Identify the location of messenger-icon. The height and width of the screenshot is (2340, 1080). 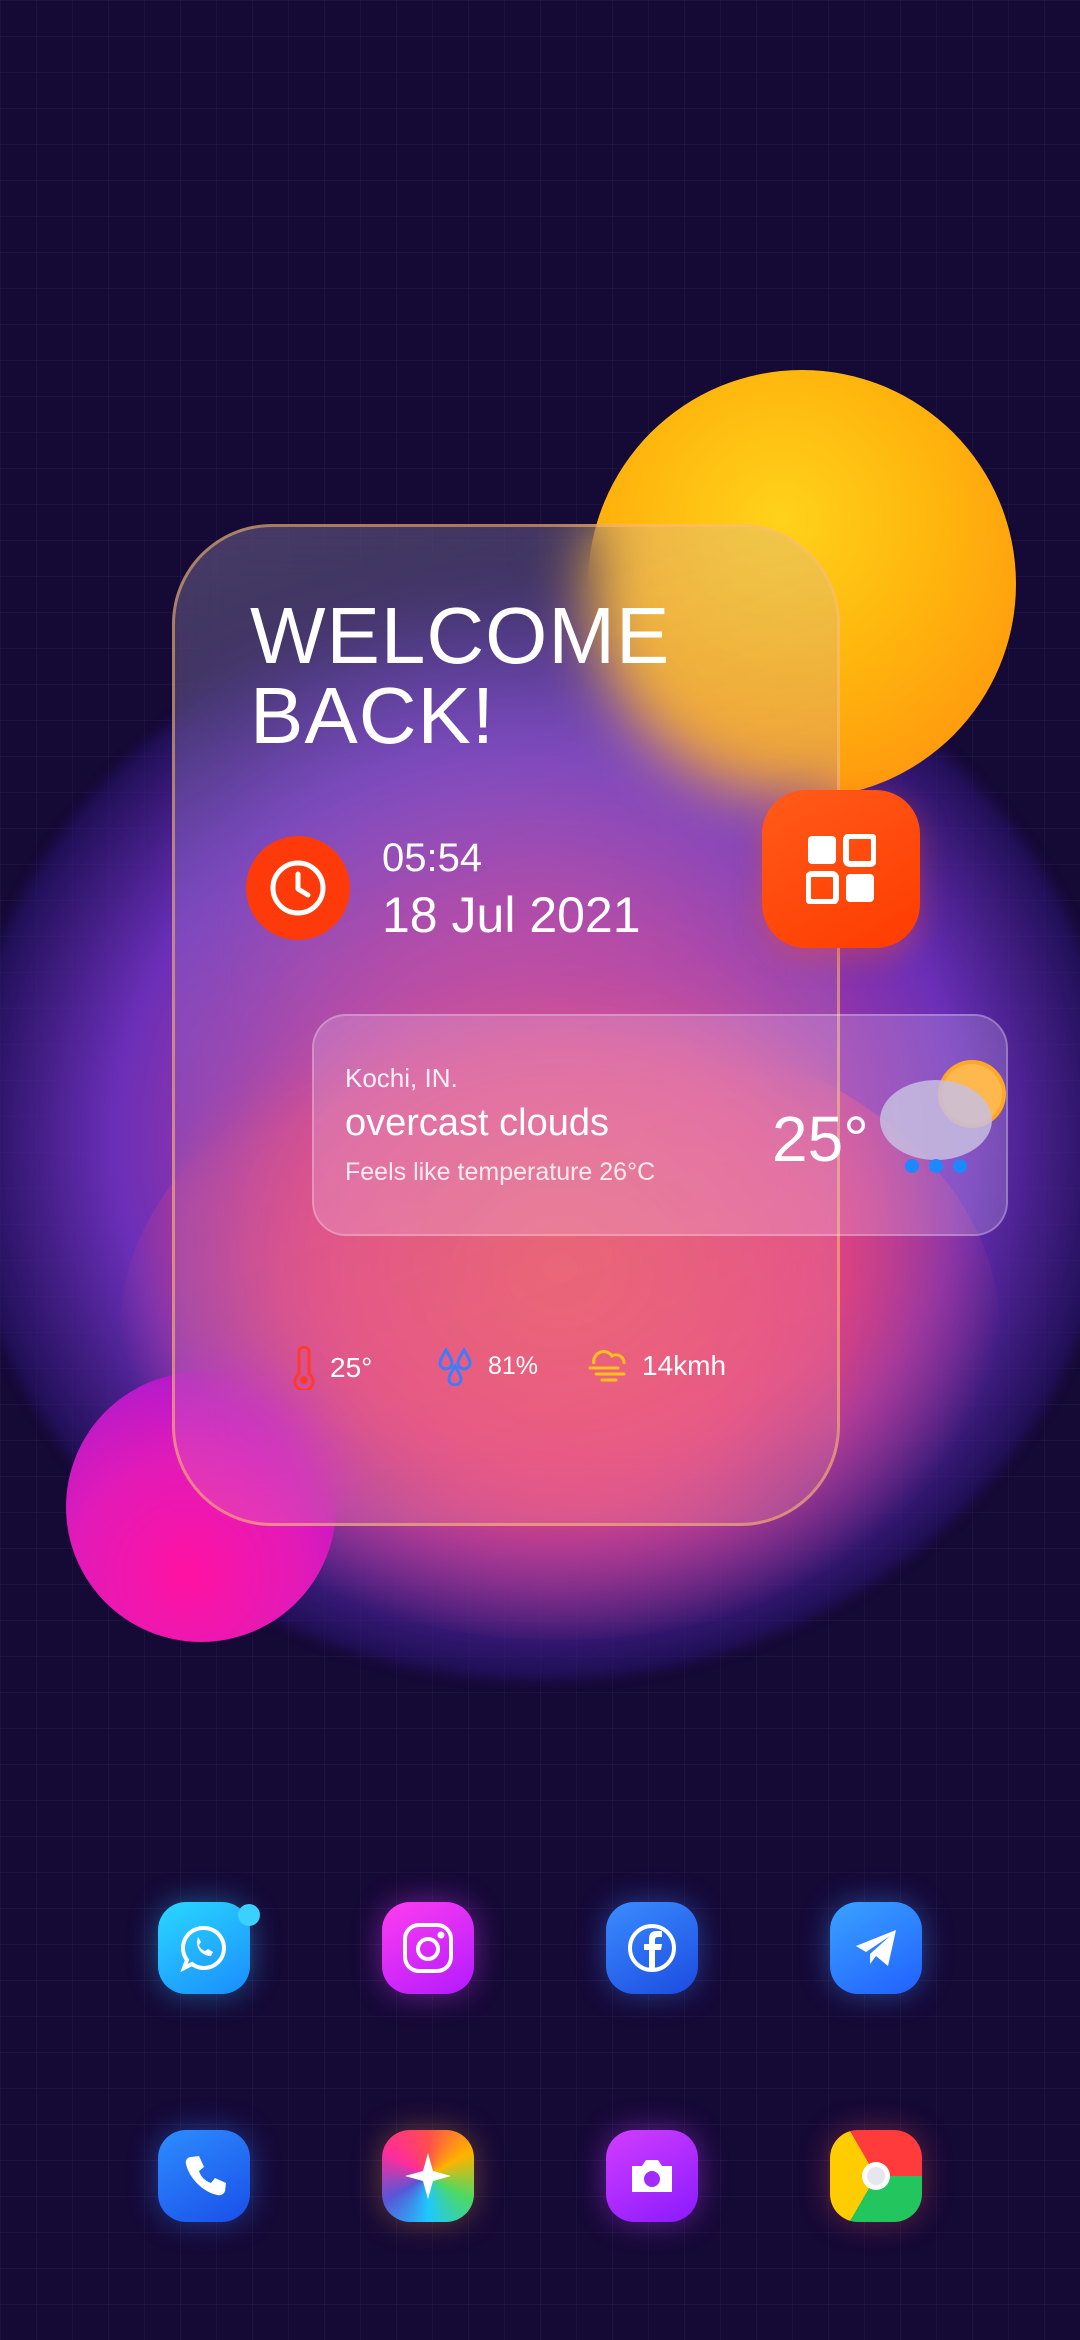
(203, 1949).